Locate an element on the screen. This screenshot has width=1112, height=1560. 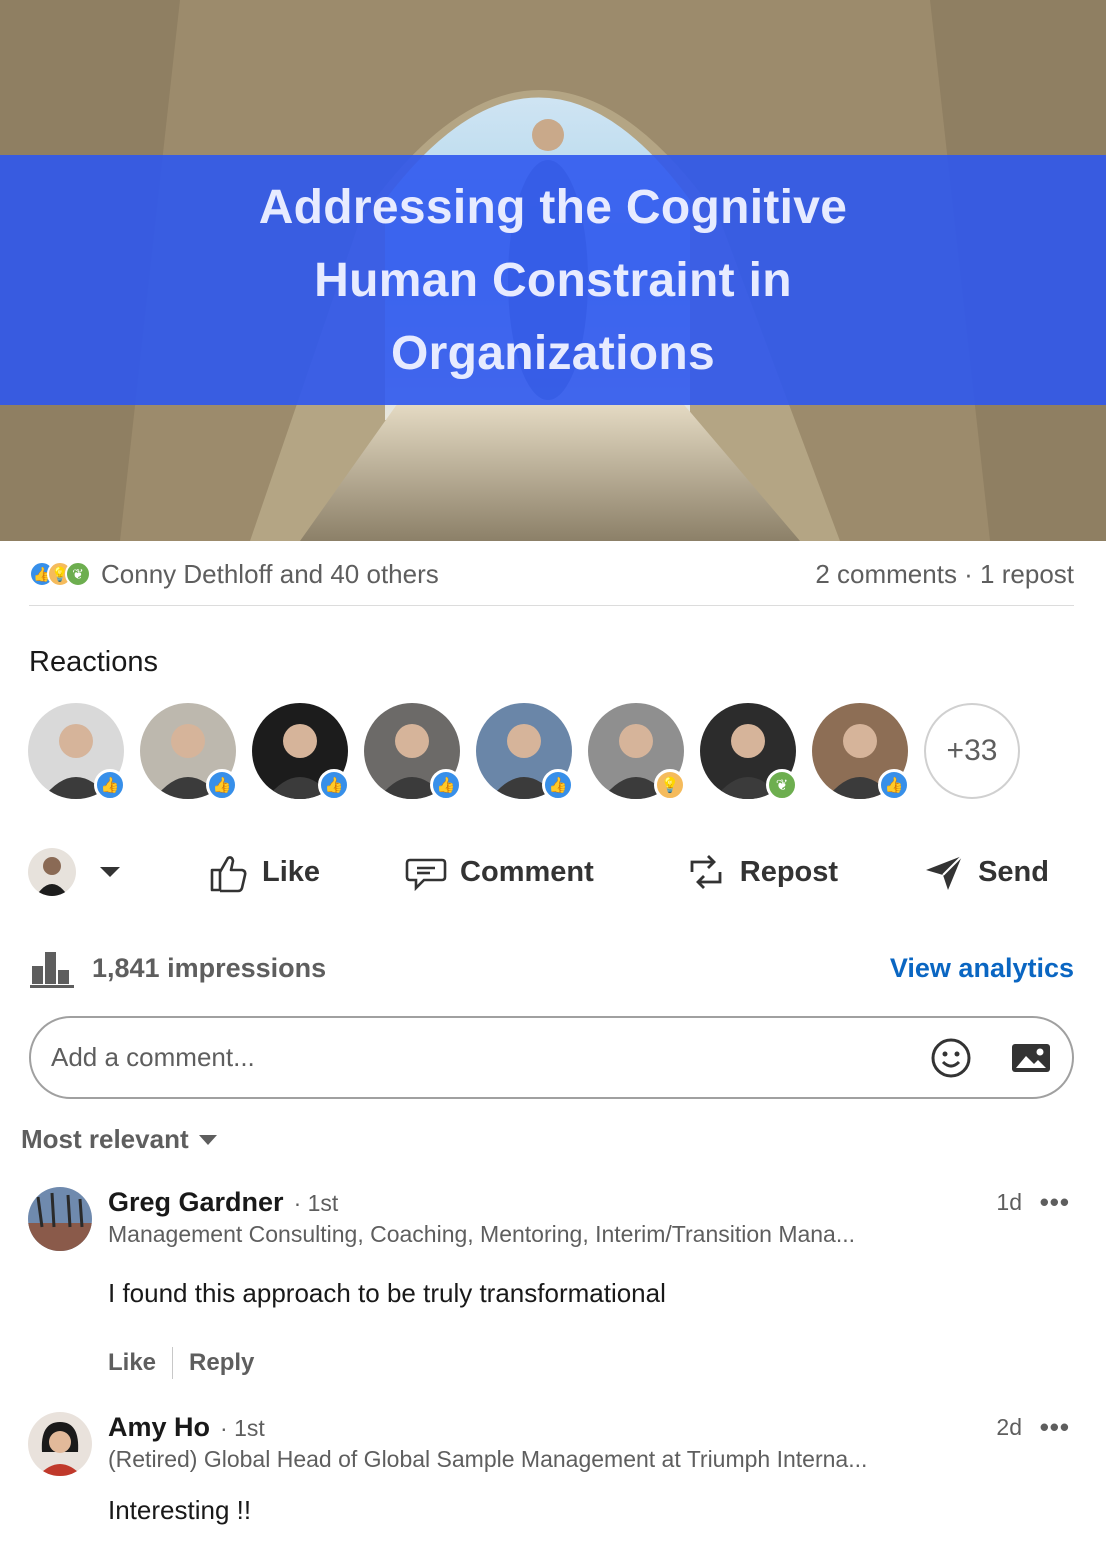
send-label: Send is located at coordinates (1013, 871).